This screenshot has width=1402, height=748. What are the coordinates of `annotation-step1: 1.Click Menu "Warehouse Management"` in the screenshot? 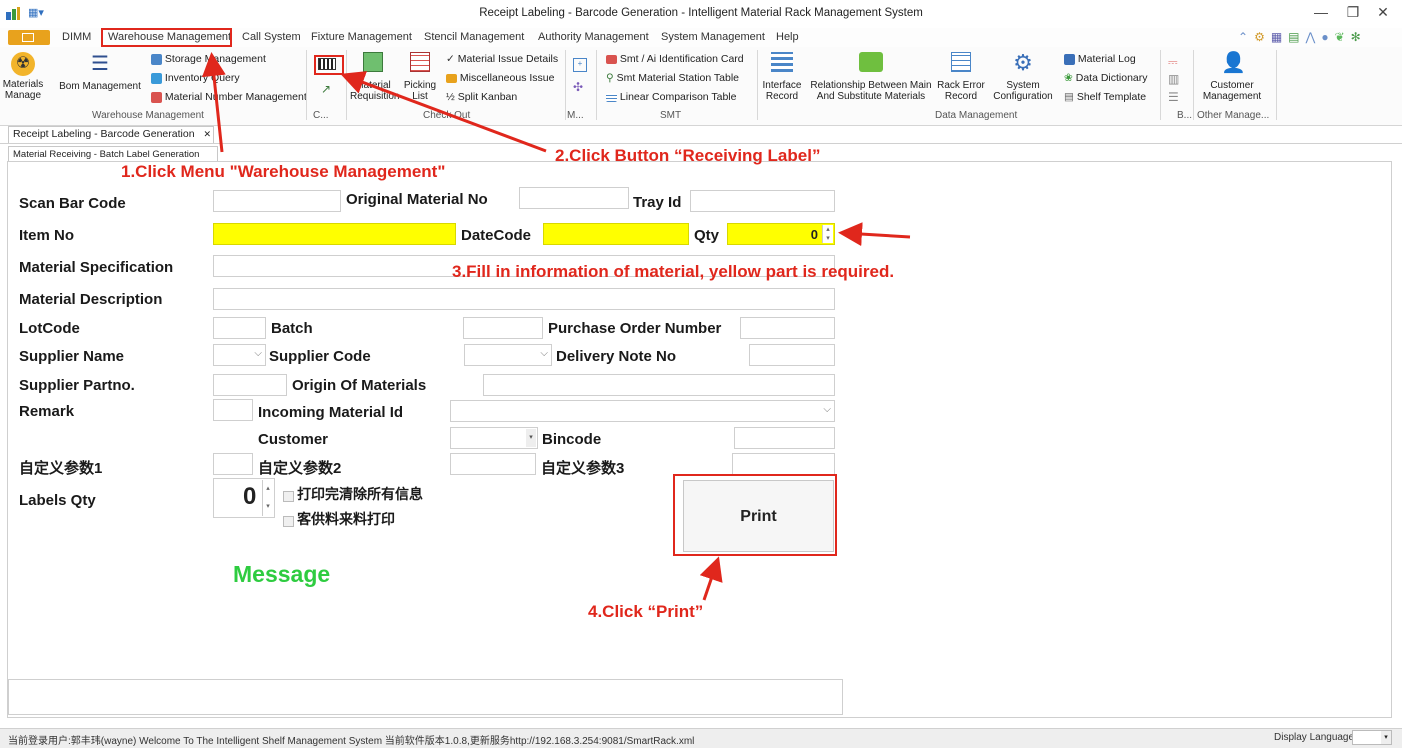 It's located at (283, 171).